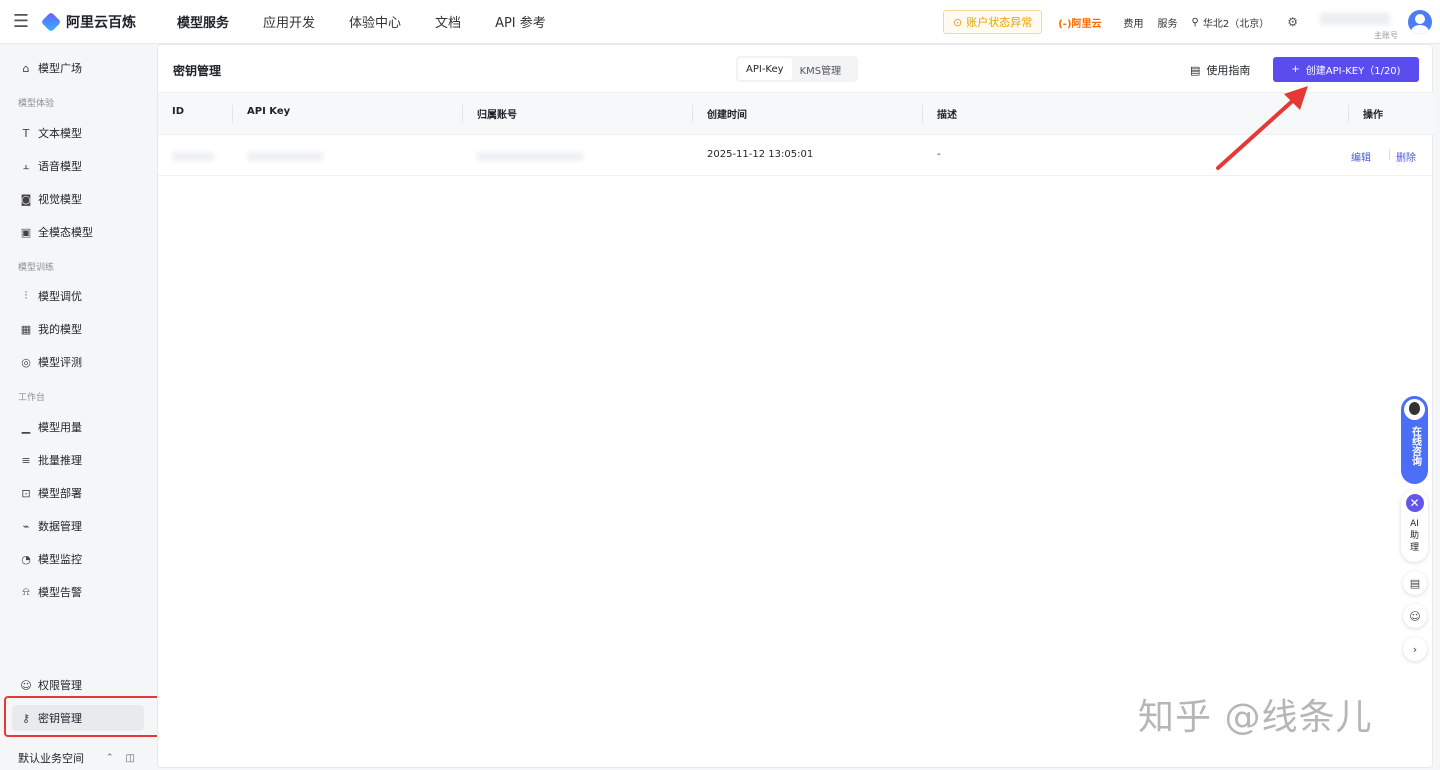  Describe the element at coordinates (60, 460) in the screenshot. I see `sidebar-item-label: 批量推理` at that location.